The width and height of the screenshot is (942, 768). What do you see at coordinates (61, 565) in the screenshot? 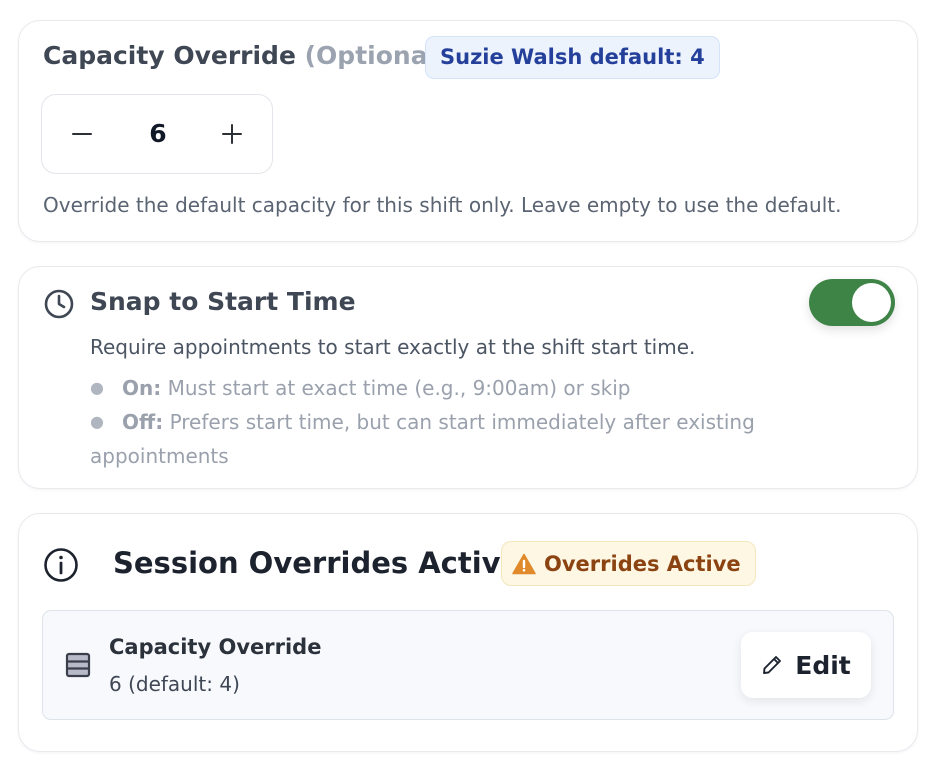
I see `info-icon` at bounding box center [61, 565].